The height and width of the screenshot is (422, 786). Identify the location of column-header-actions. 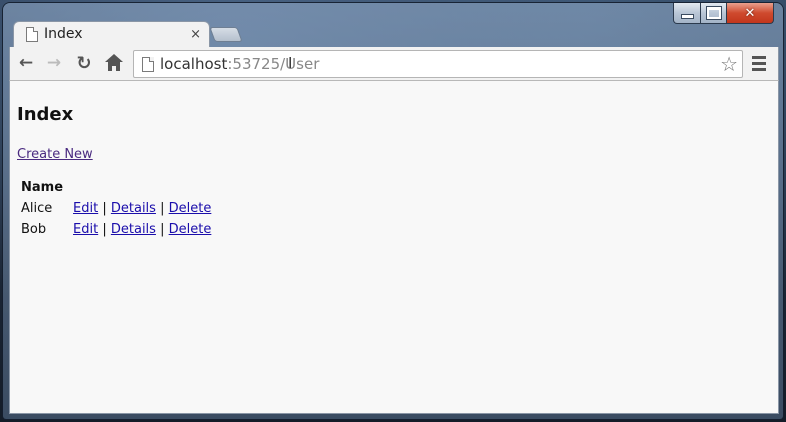
(140, 188).